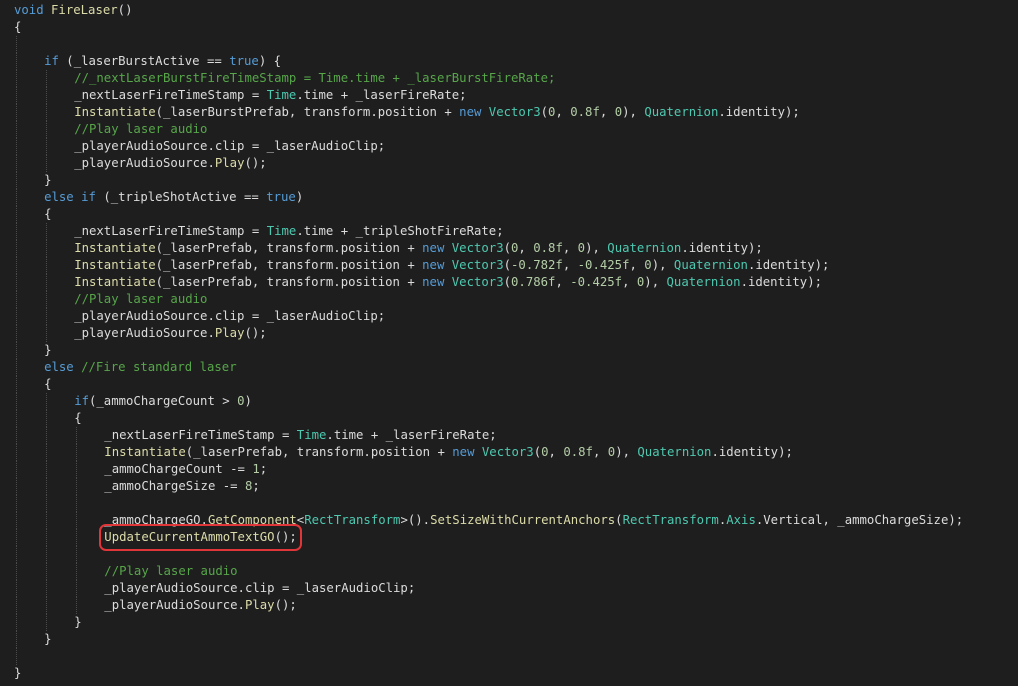  What do you see at coordinates (200, 435) in the screenshot?
I see `code-token: _nextLaserFireTimeStamp =` at bounding box center [200, 435].